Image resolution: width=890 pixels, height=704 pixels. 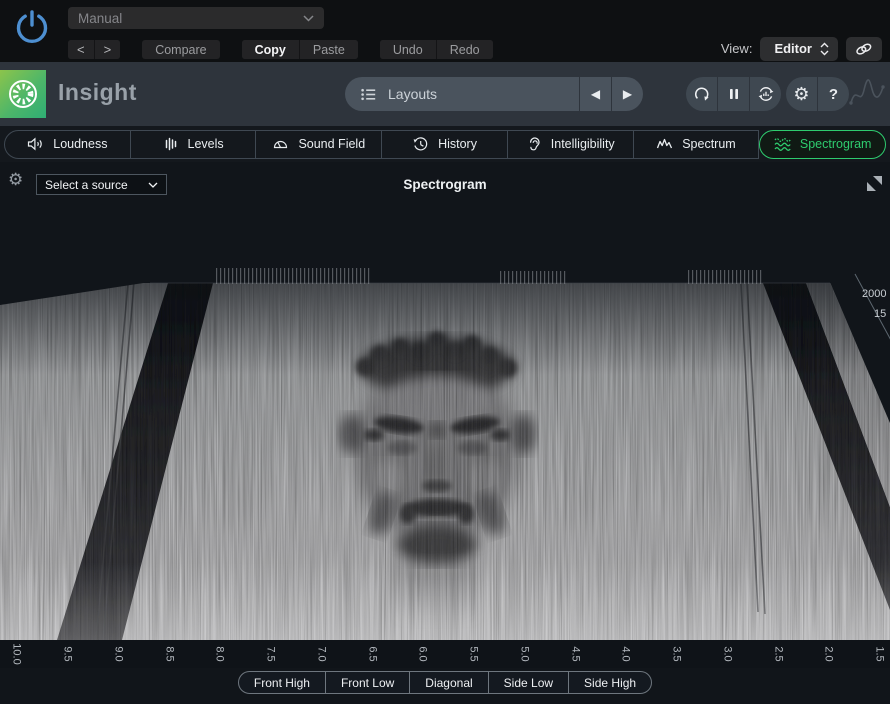 I want to click on loop-icon, so click(x=701, y=94).